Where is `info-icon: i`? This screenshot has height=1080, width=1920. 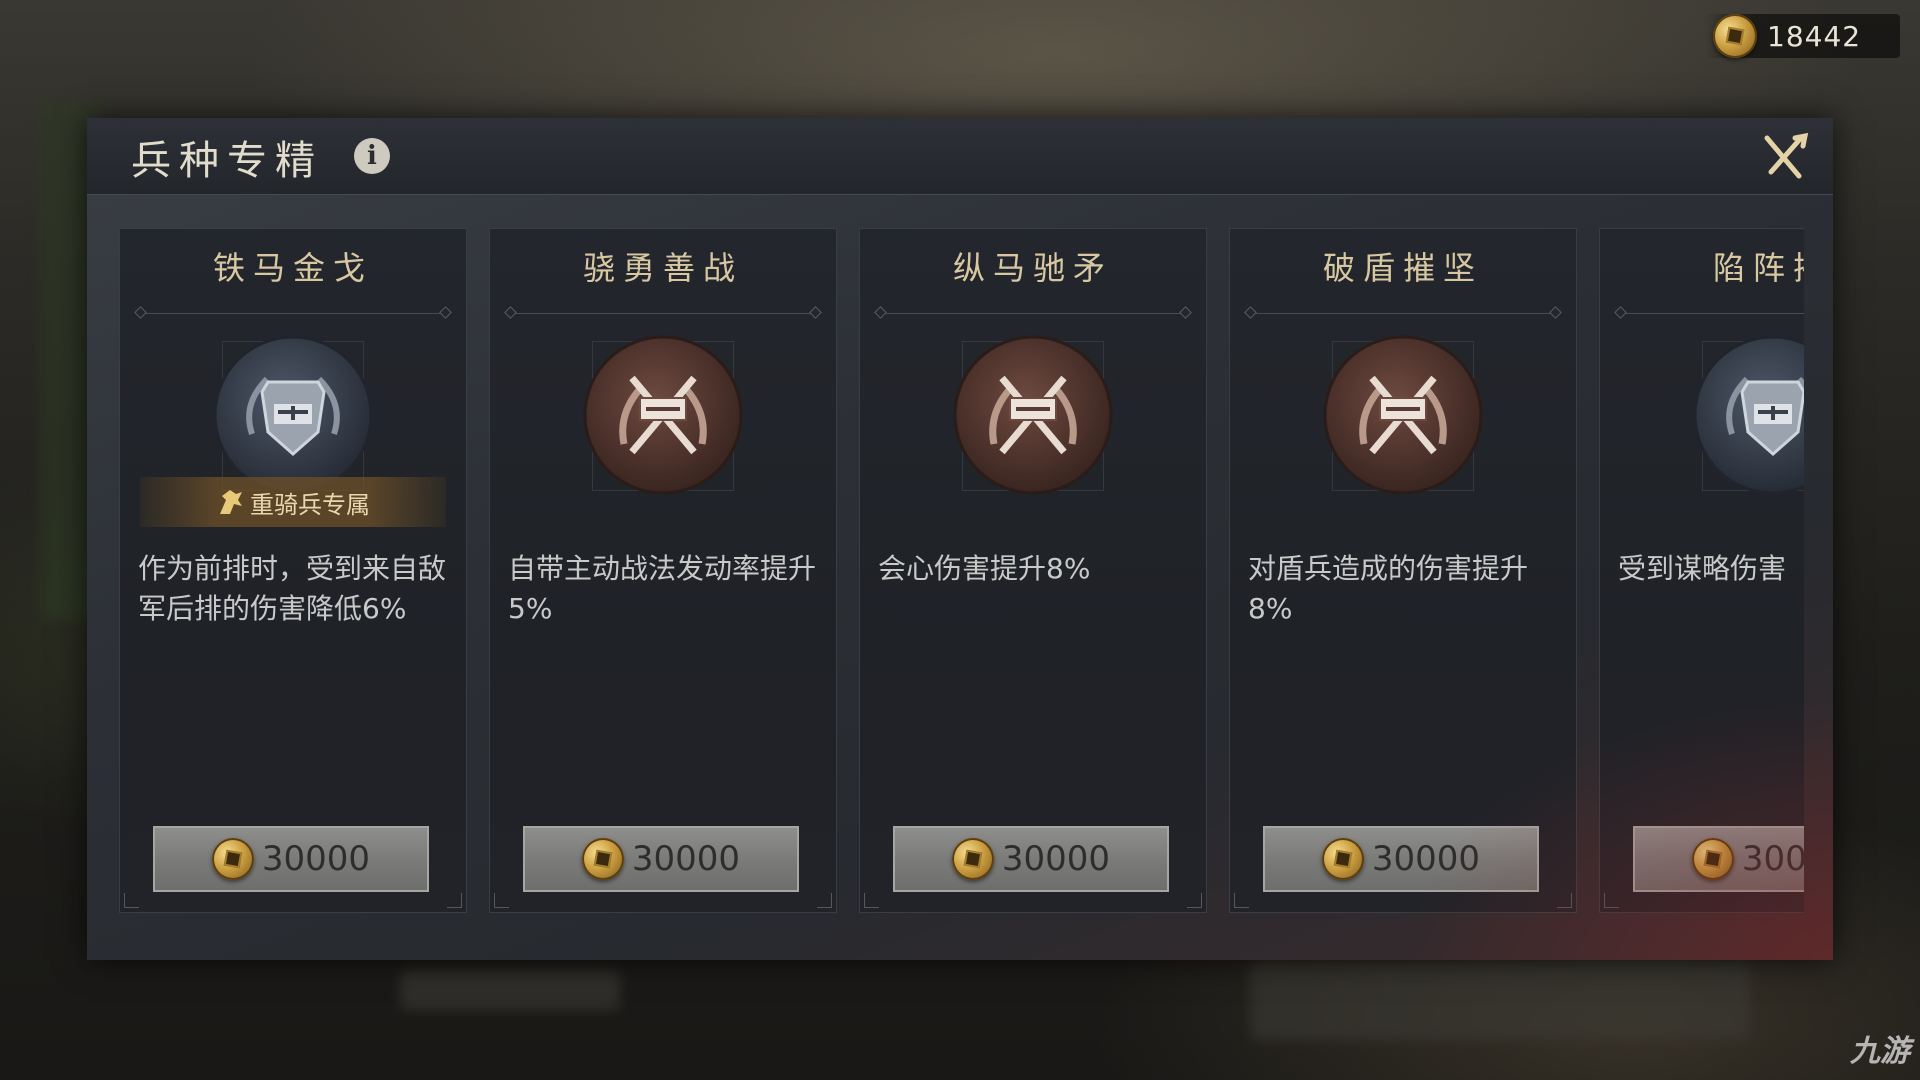
info-icon: i is located at coordinates (372, 156).